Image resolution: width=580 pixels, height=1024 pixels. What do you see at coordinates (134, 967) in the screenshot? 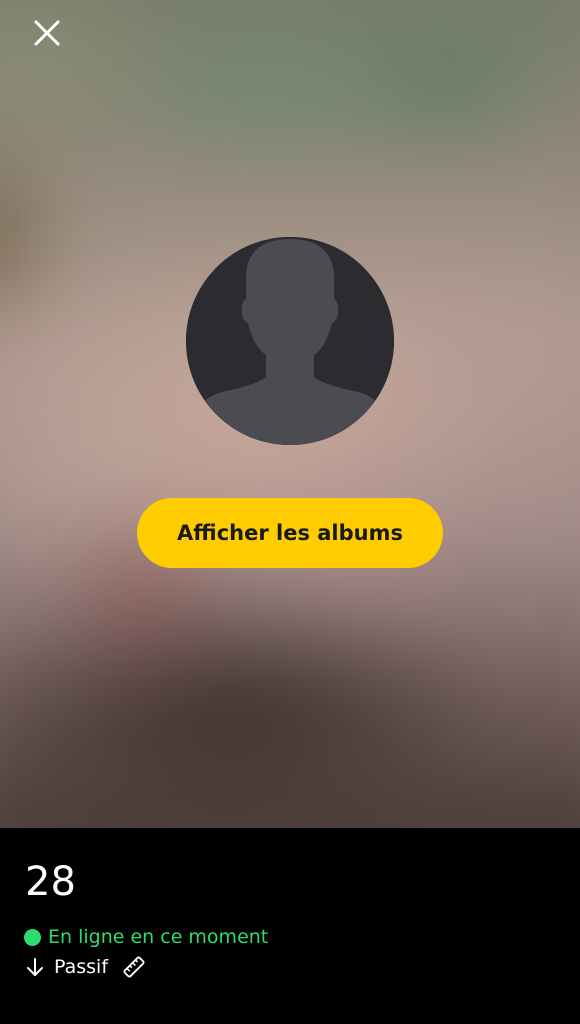
I see `ruler-icon` at bounding box center [134, 967].